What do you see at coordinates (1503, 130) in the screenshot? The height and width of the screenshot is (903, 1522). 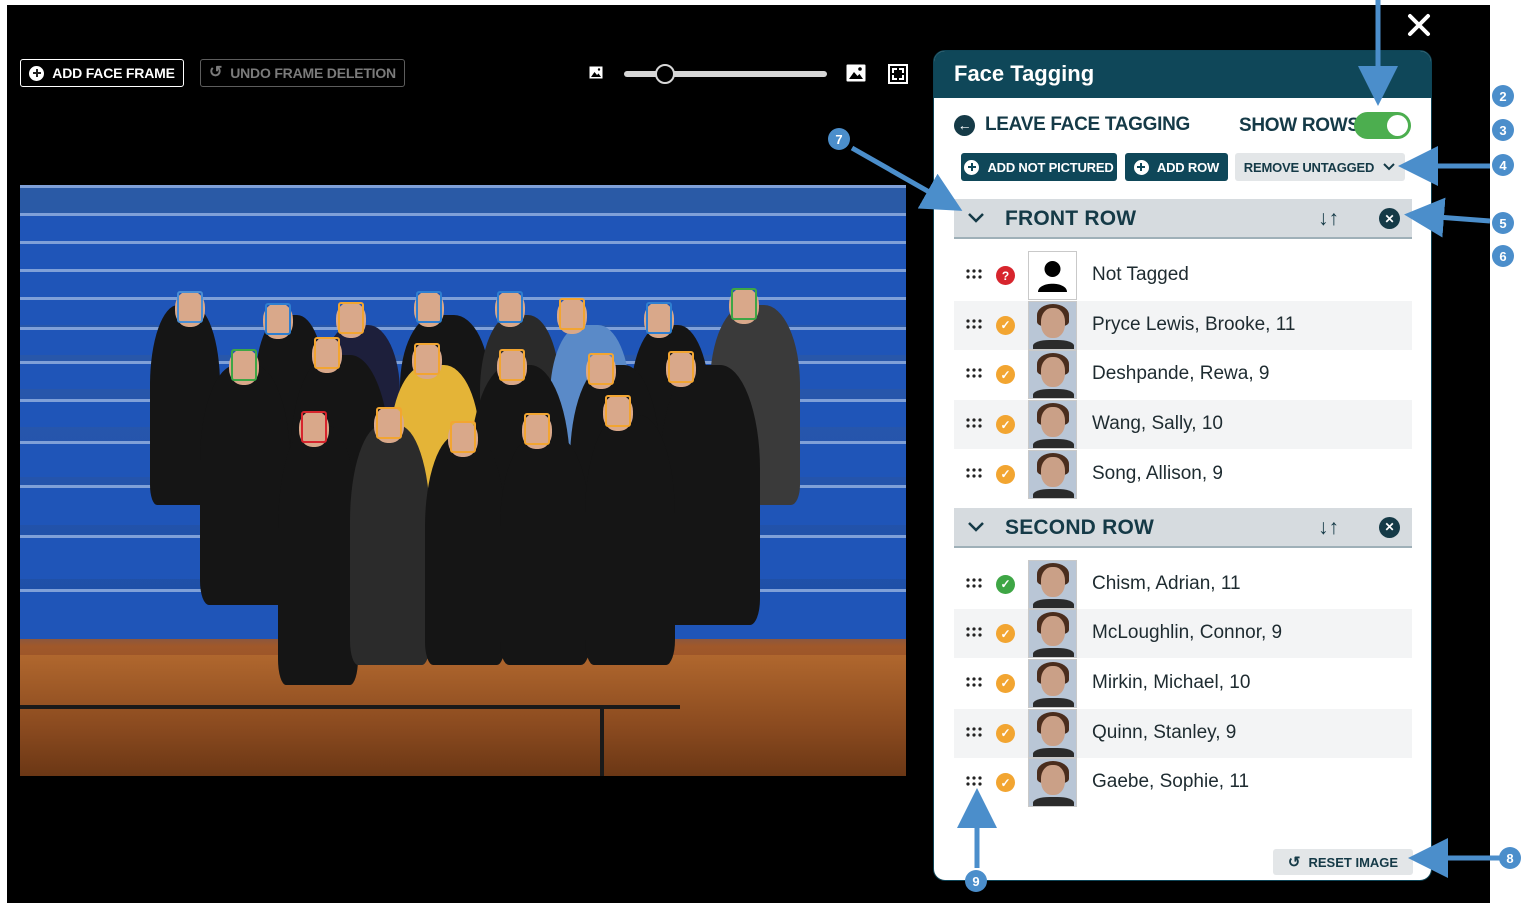 I see `annotation-badge-3: 3` at bounding box center [1503, 130].